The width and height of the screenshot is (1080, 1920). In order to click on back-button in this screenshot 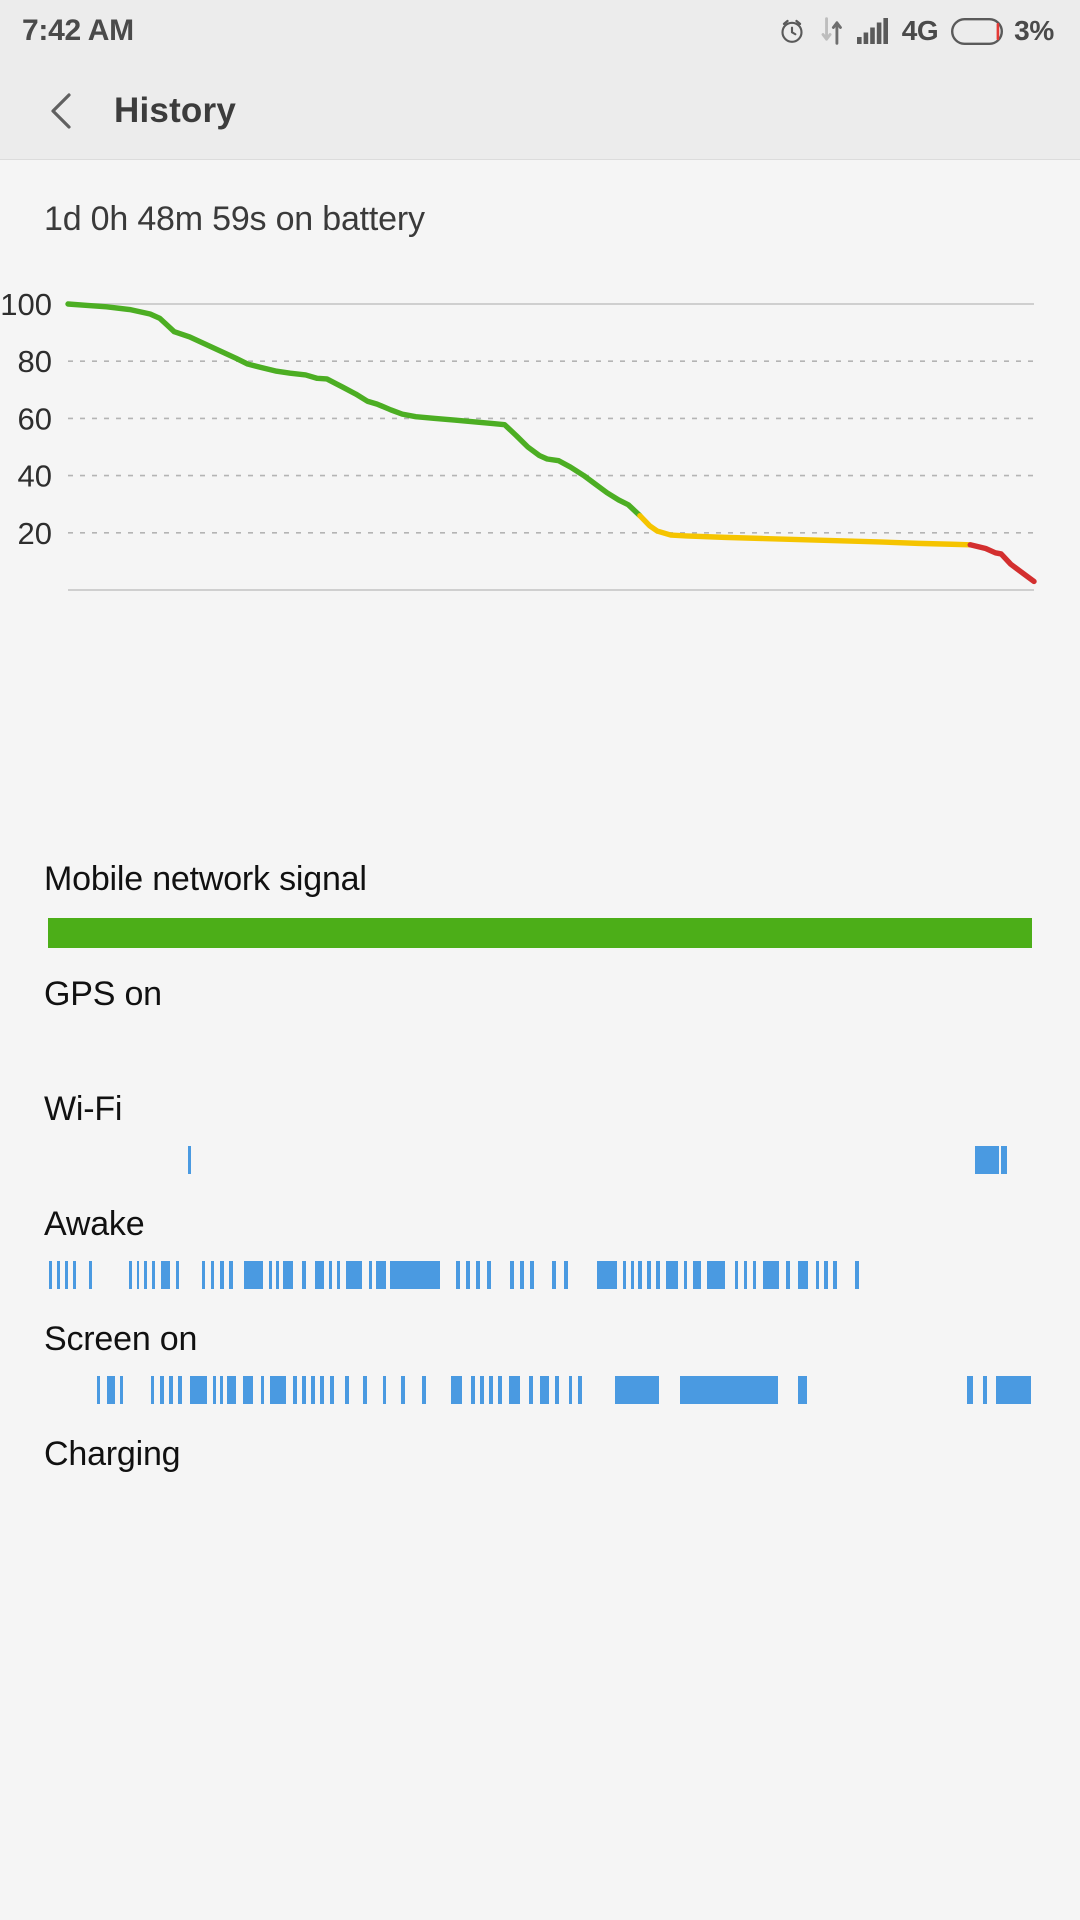, I will do `click(62, 111)`.